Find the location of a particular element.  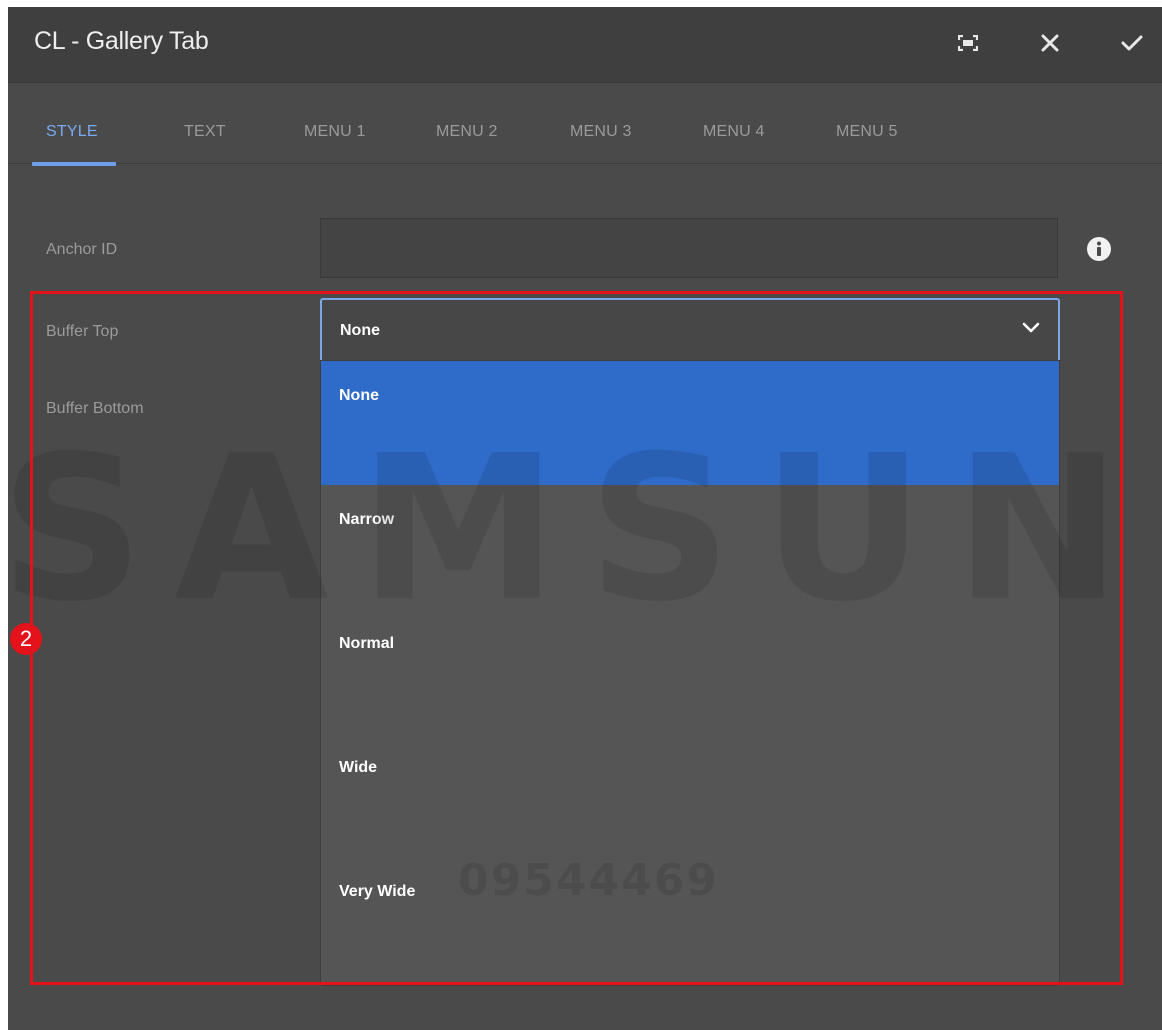

buffer-top-label: Buffer Top is located at coordinates (82, 331).